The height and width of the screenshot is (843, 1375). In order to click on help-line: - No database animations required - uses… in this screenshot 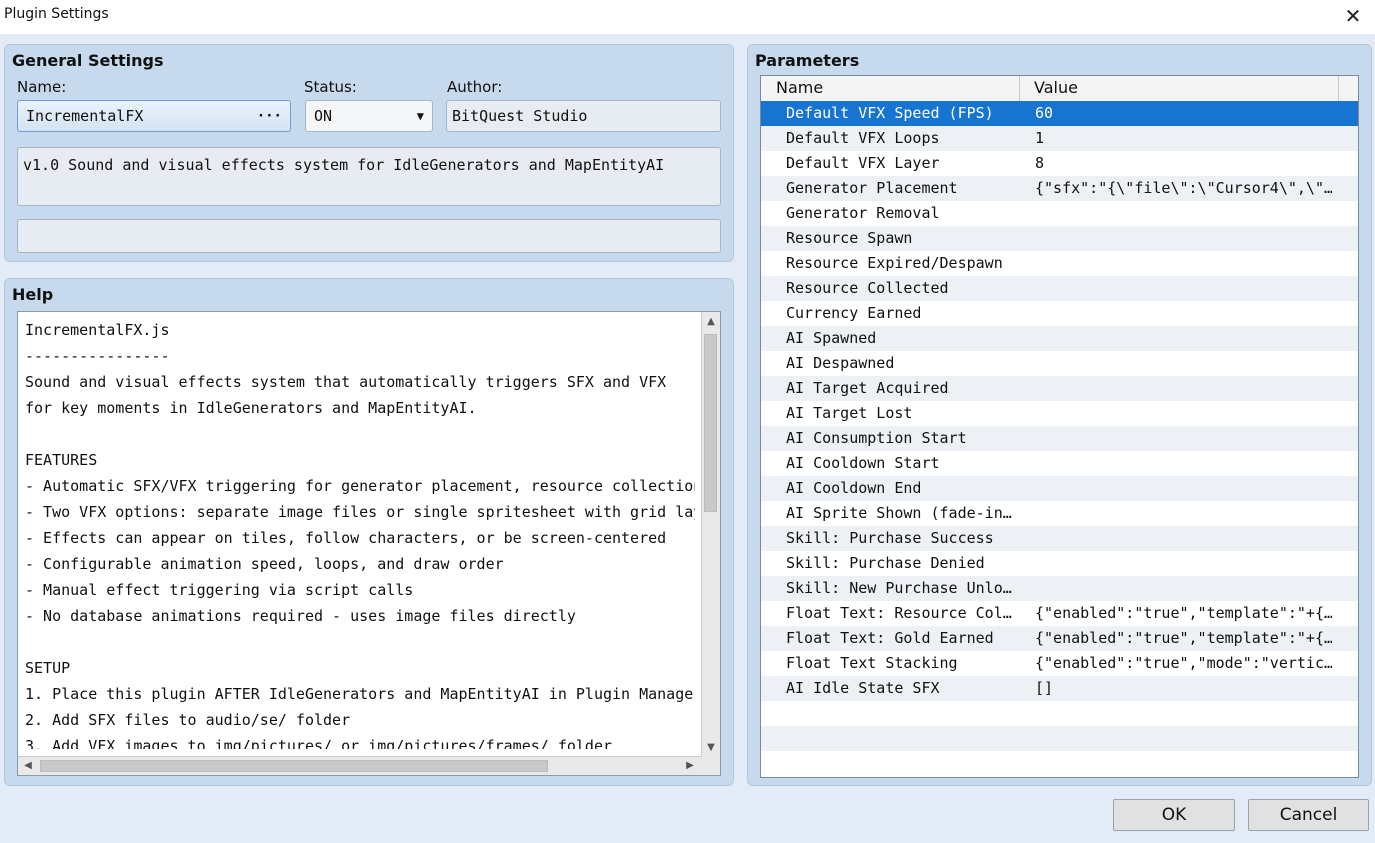, I will do `click(300, 616)`.